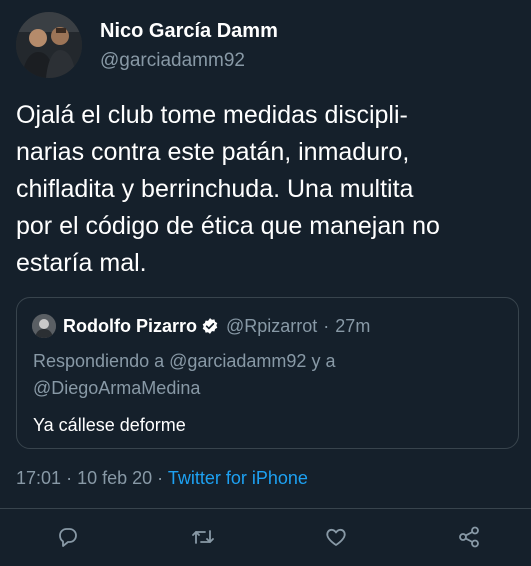 The height and width of the screenshot is (566, 531). I want to click on like-icon, so click(336, 539).